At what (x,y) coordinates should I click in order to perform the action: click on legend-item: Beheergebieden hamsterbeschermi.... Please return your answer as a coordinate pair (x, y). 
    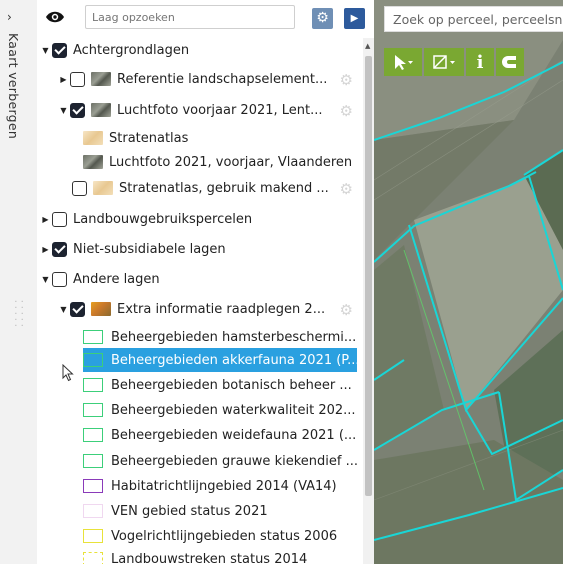
    Looking at the image, I should click on (222, 337).